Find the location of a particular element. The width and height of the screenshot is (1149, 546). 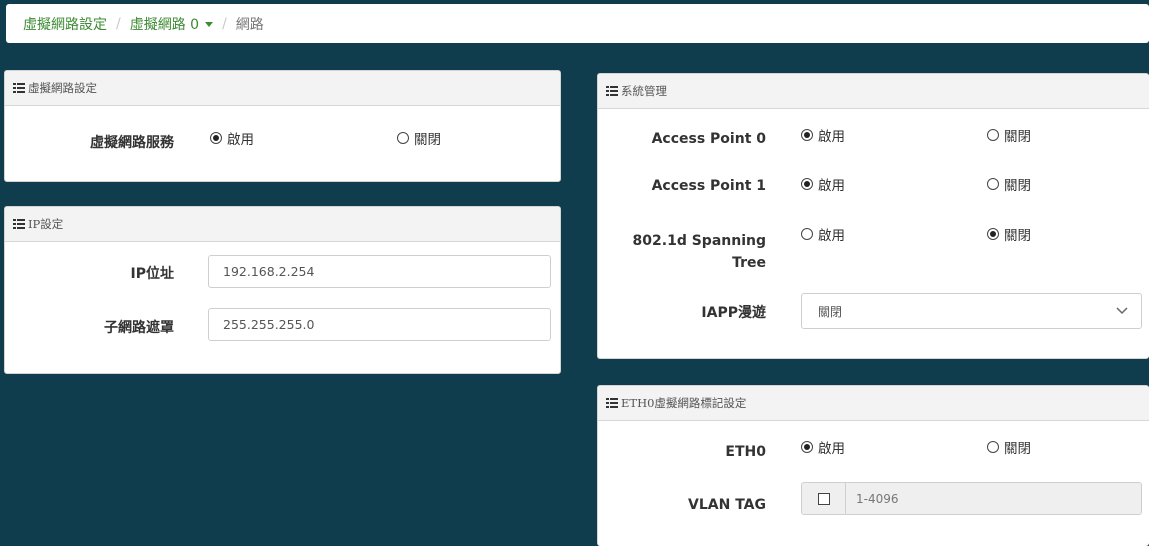

vlan-service-enable-radio: 啟用 is located at coordinates (232, 138).